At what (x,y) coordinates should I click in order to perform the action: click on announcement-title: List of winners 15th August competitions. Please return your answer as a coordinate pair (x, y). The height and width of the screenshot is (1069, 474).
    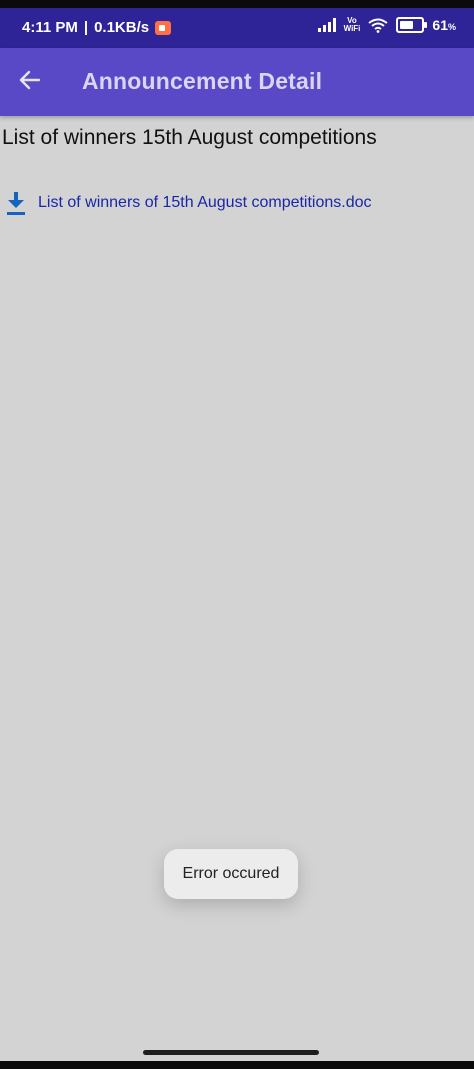
    Looking at the image, I should click on (189, 137).